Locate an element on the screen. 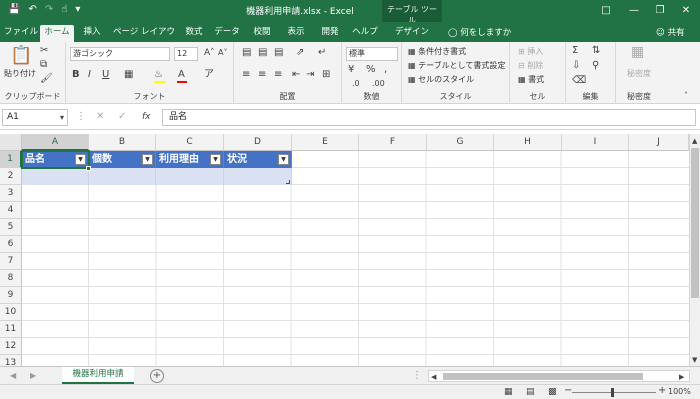 The height and width of the screenshot is (399, 700). decrease-font-icon: A˅ is located at coordinates (222, 53).